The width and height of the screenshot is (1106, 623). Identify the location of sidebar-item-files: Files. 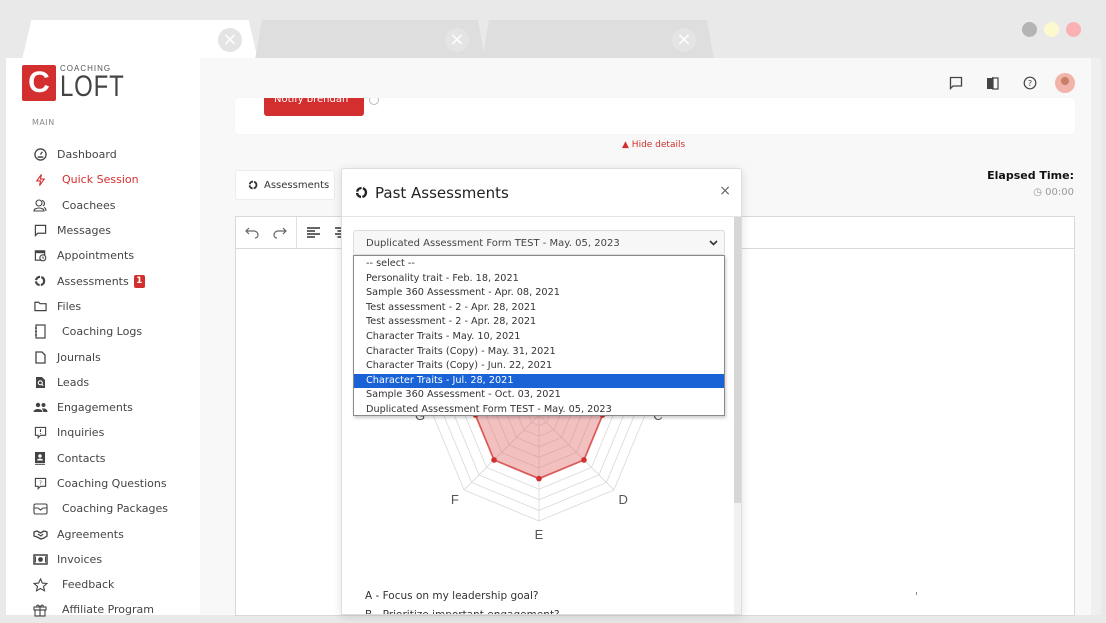
(100, 306).